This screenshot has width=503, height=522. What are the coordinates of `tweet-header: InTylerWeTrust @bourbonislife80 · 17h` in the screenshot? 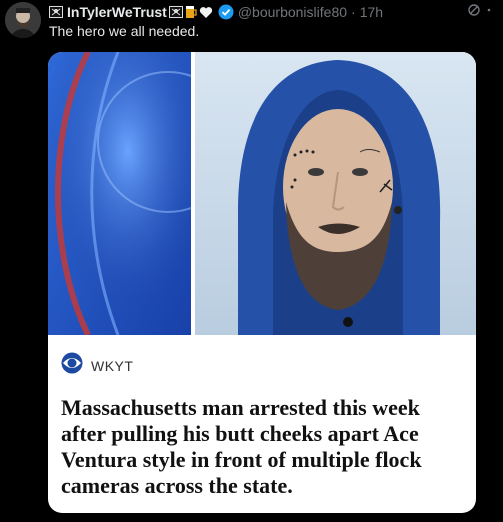 It's located at (270, 12).